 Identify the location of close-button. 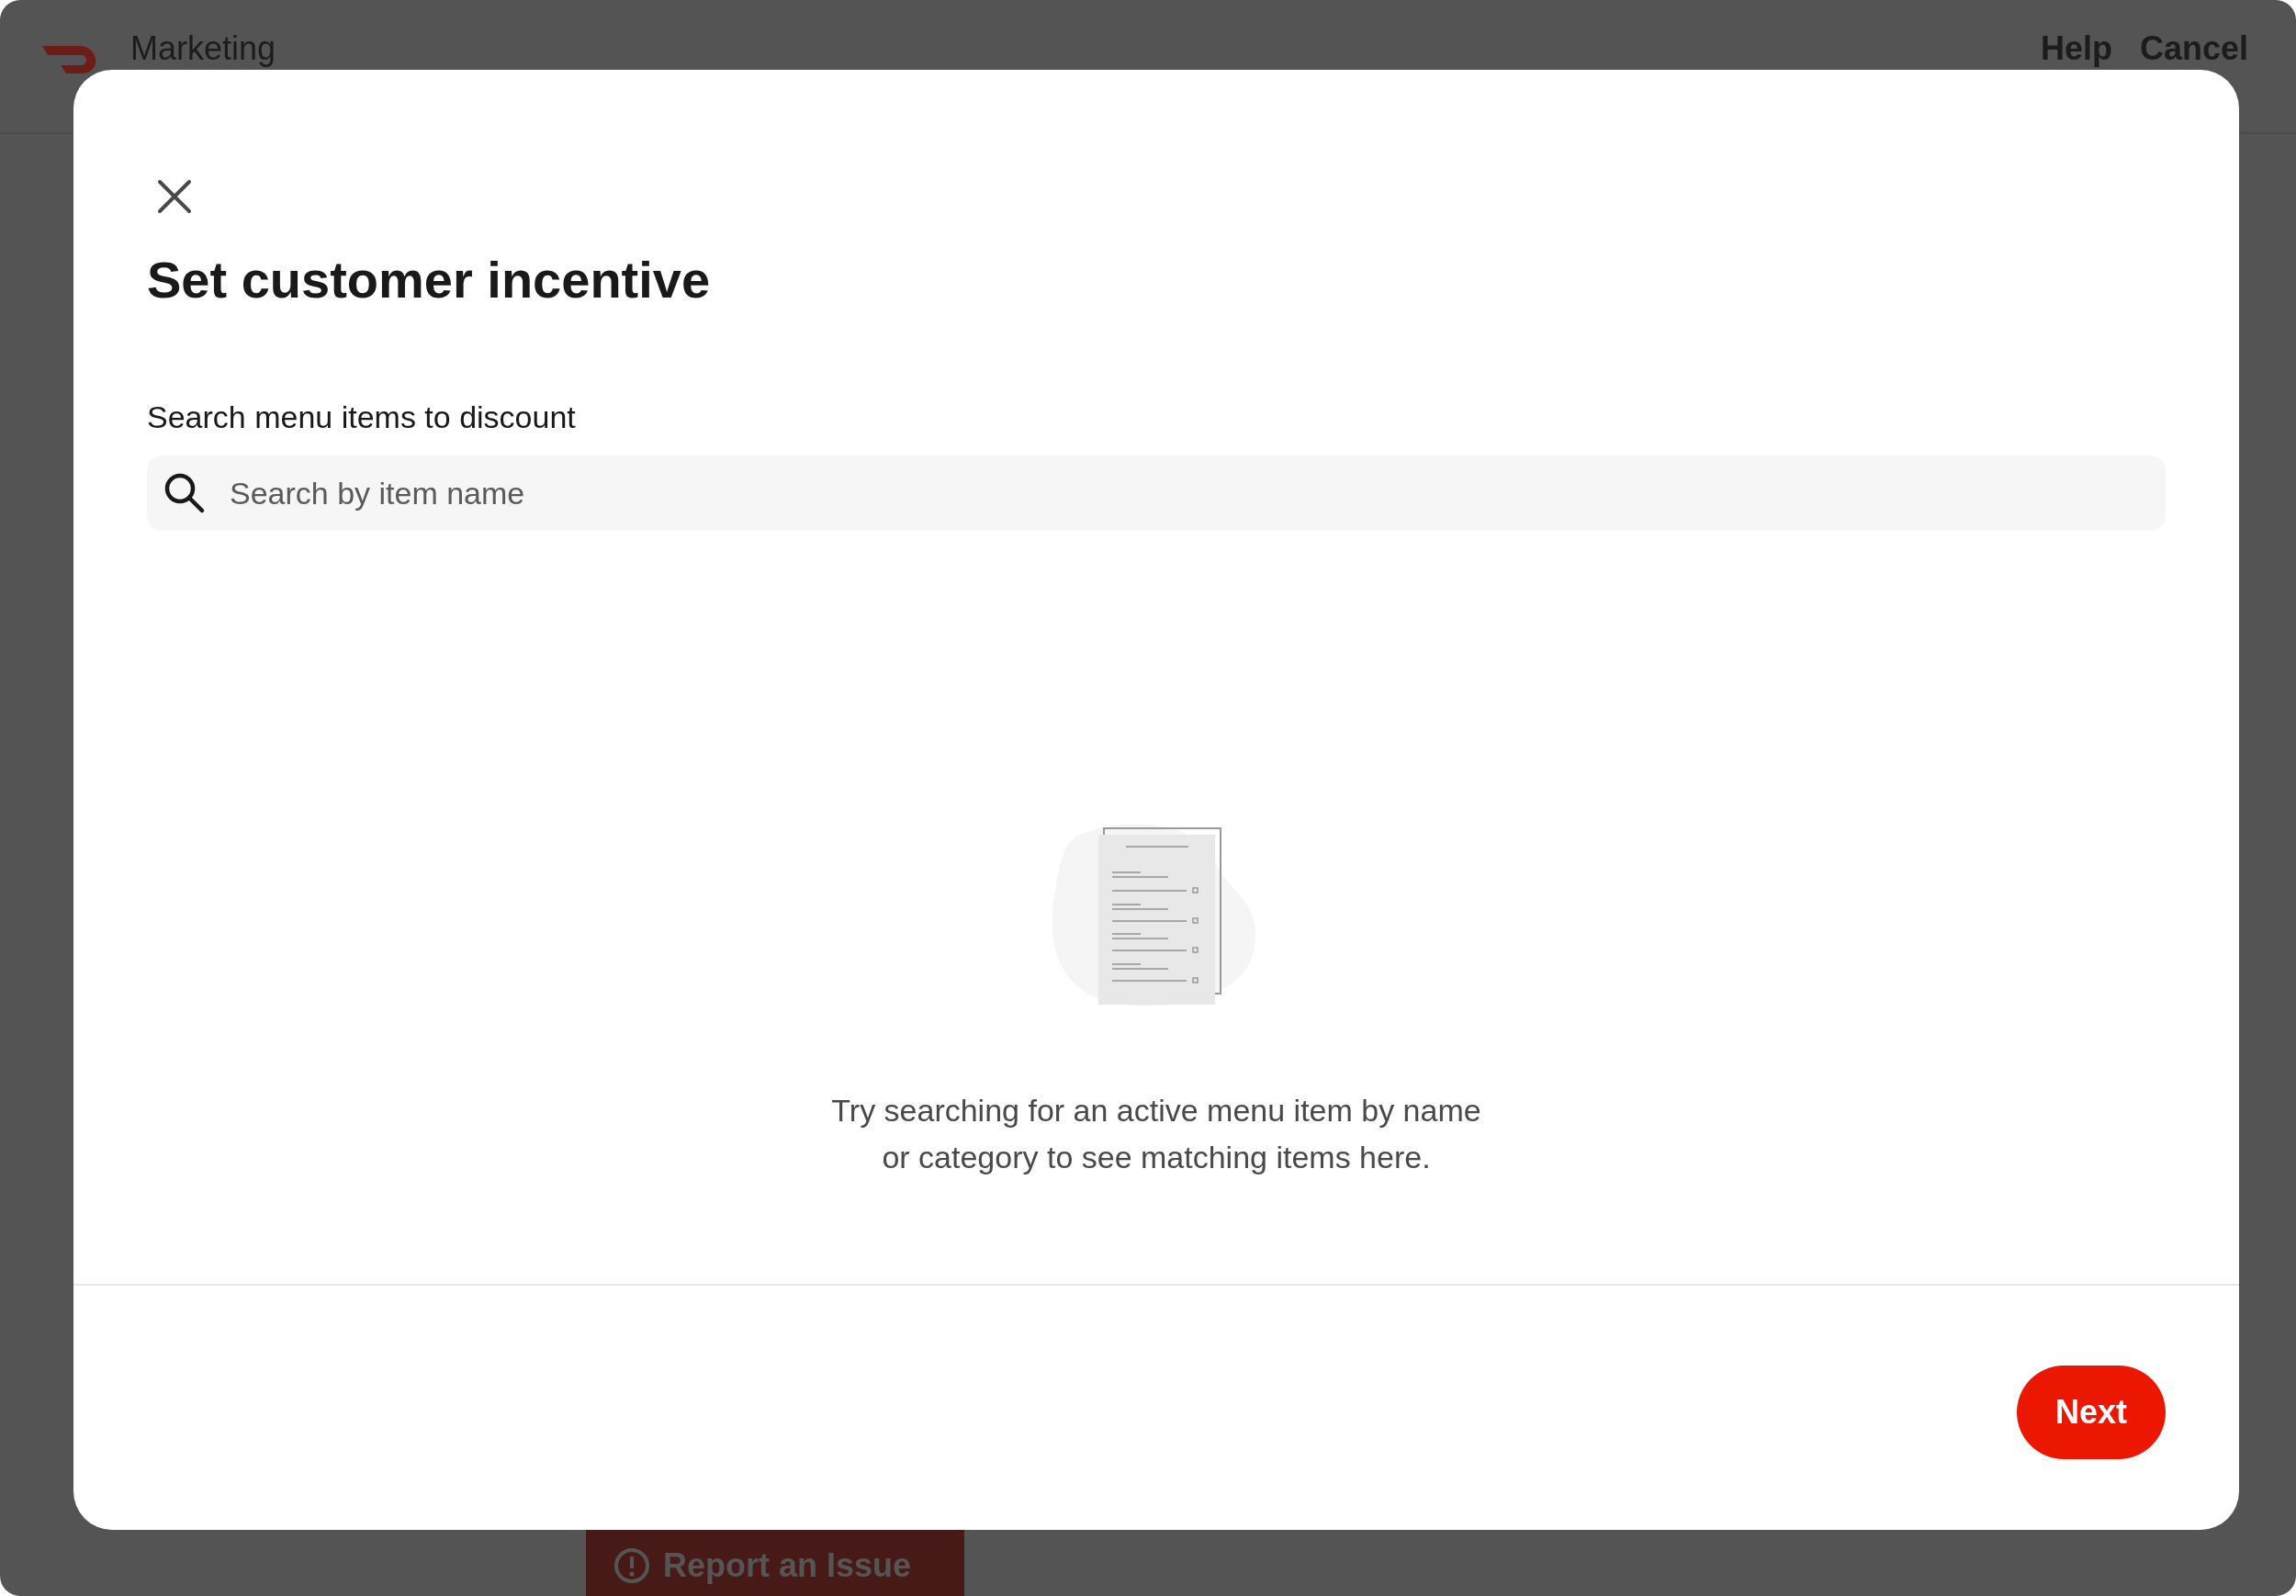
(174, 196).